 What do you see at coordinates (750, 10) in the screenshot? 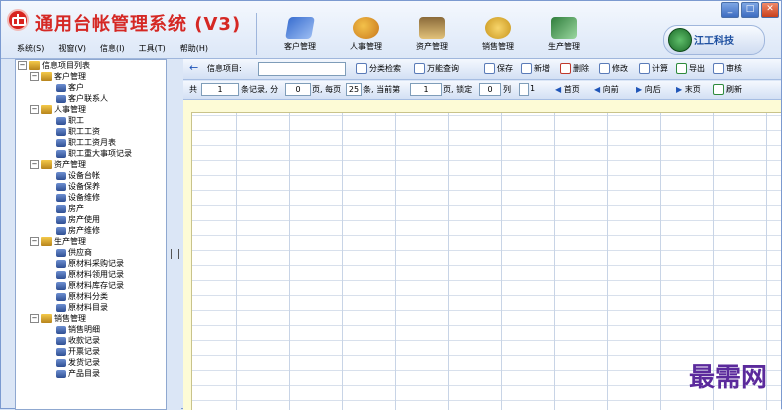
I see `maximize-button: □` at bounding box center [750, 10].